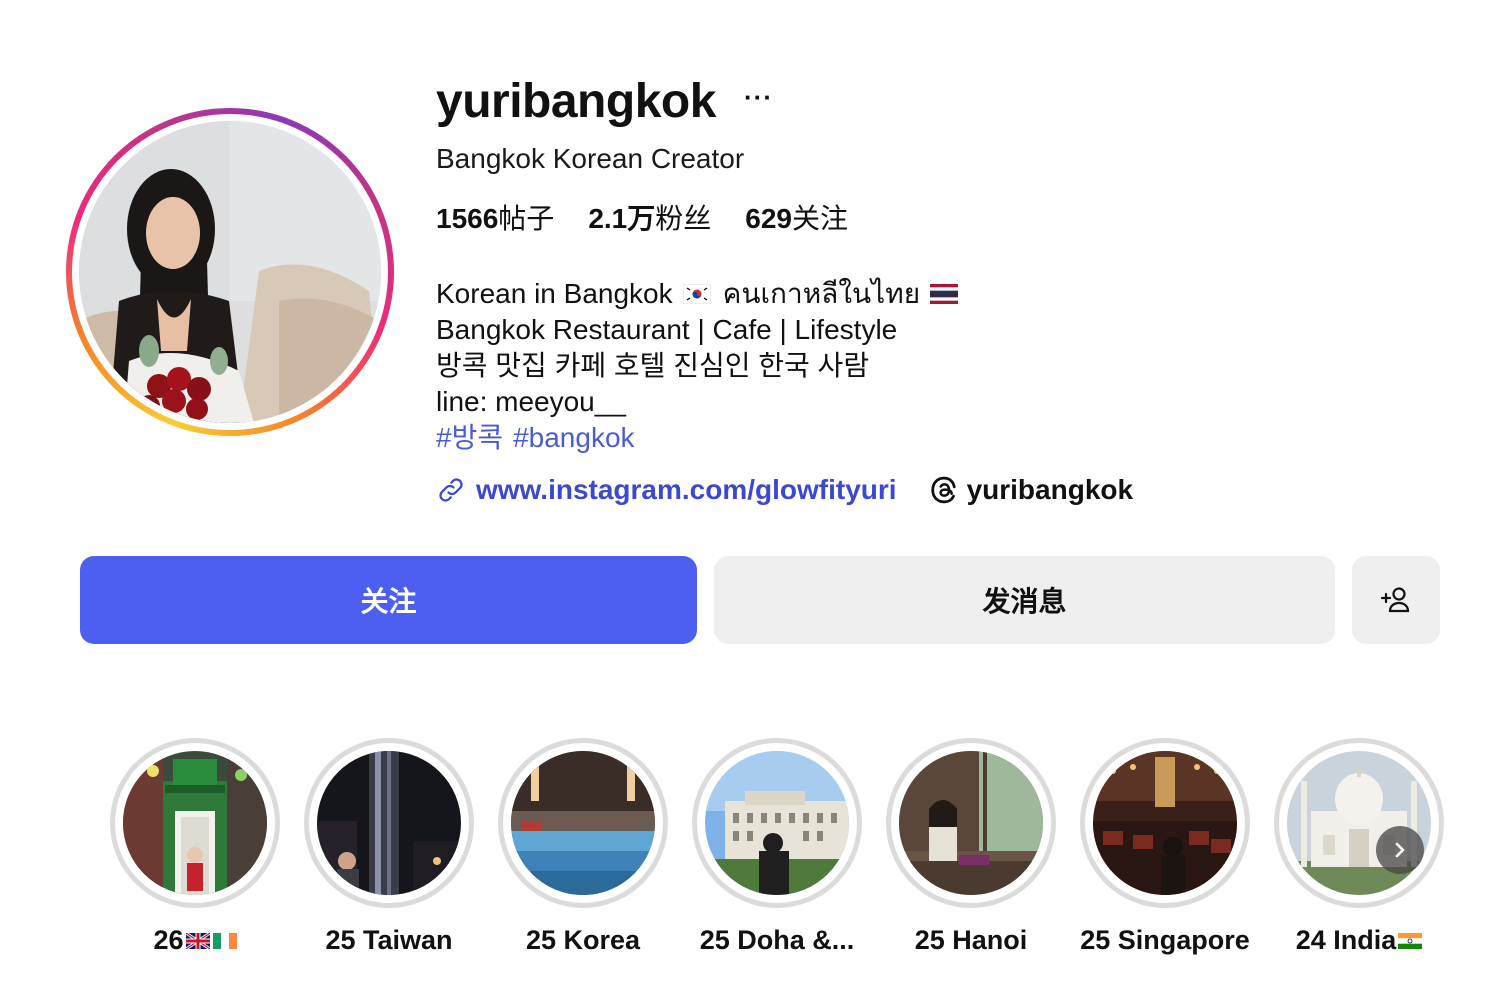 The image size is (1502, 1008). What do you see at coordinates (388, 600) in the screenshot?
I see `follow-button: 关注` at bounding box center [388, 600].